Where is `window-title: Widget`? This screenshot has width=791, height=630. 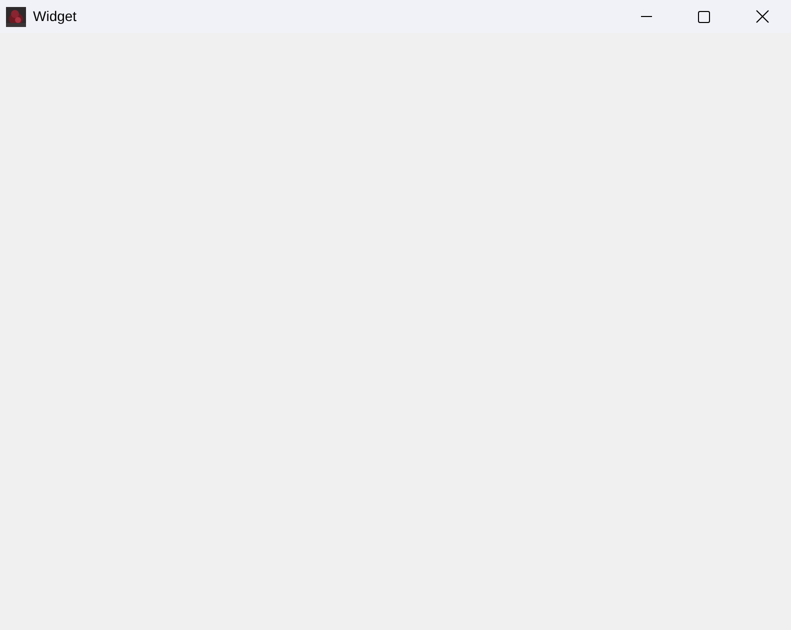 window-title: Widget is located at coordinates (55, 16).